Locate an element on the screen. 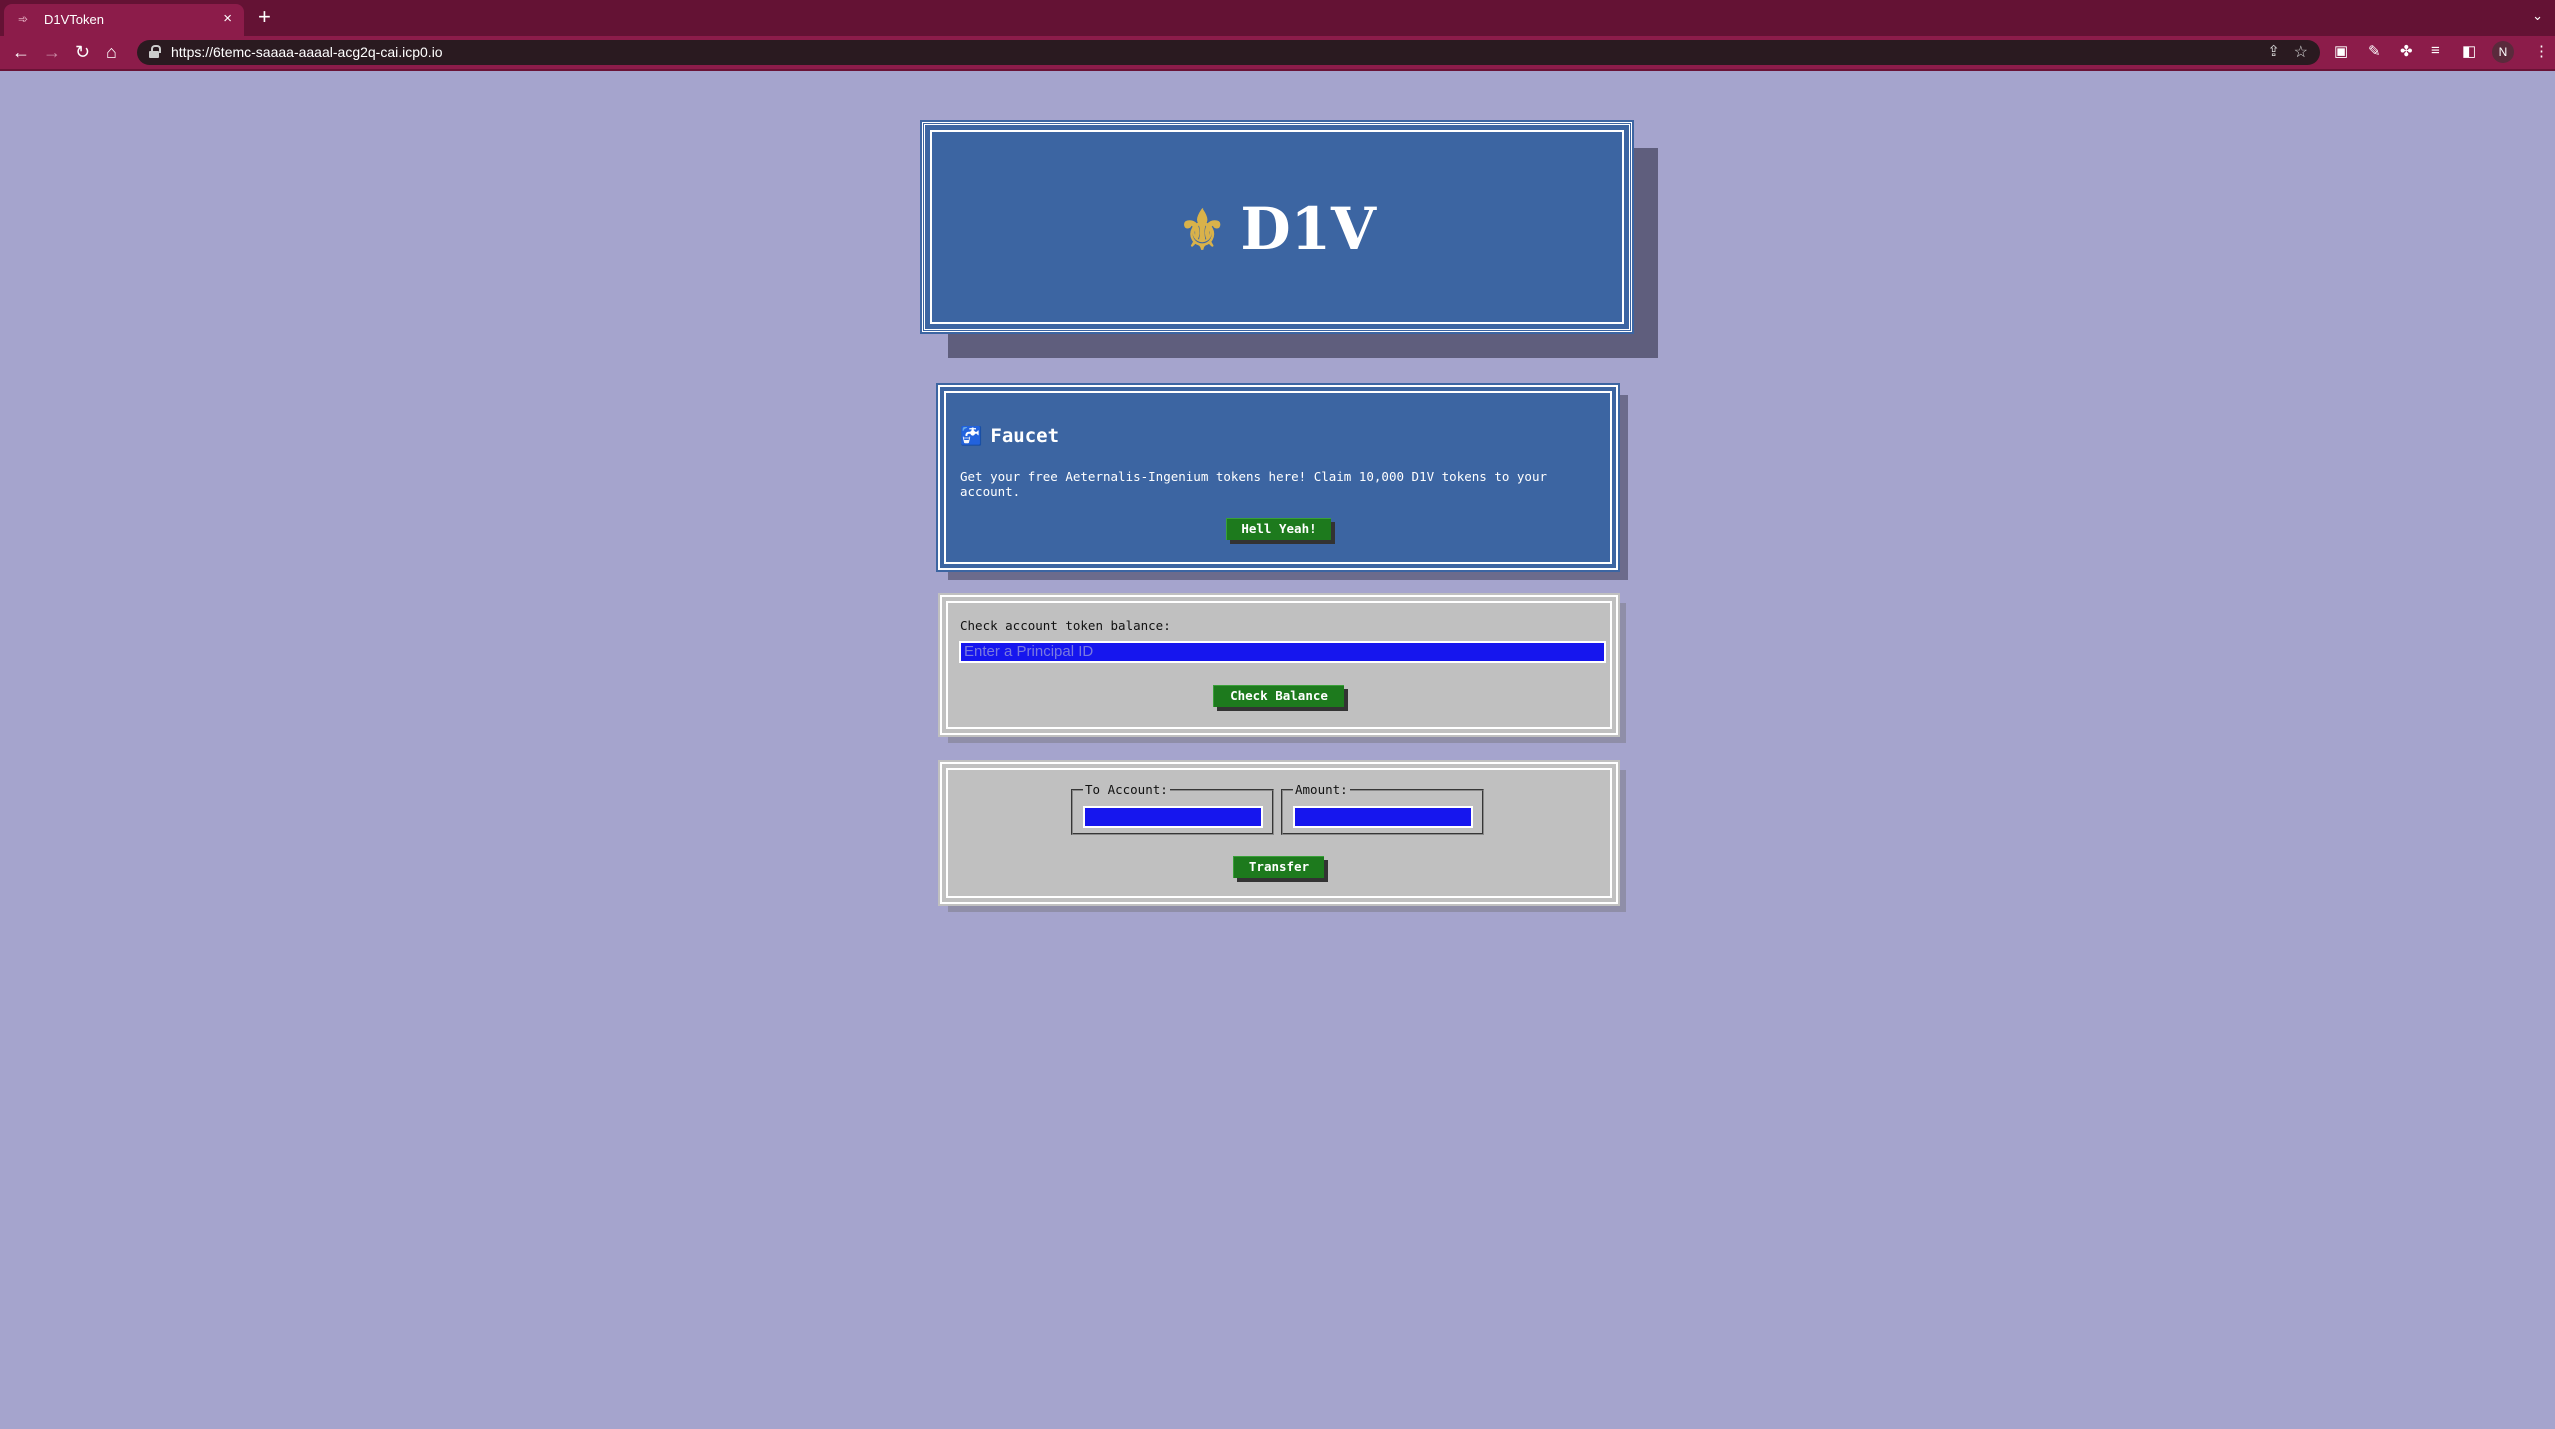  new-tab-button: + is located at coordinates (264, 17).